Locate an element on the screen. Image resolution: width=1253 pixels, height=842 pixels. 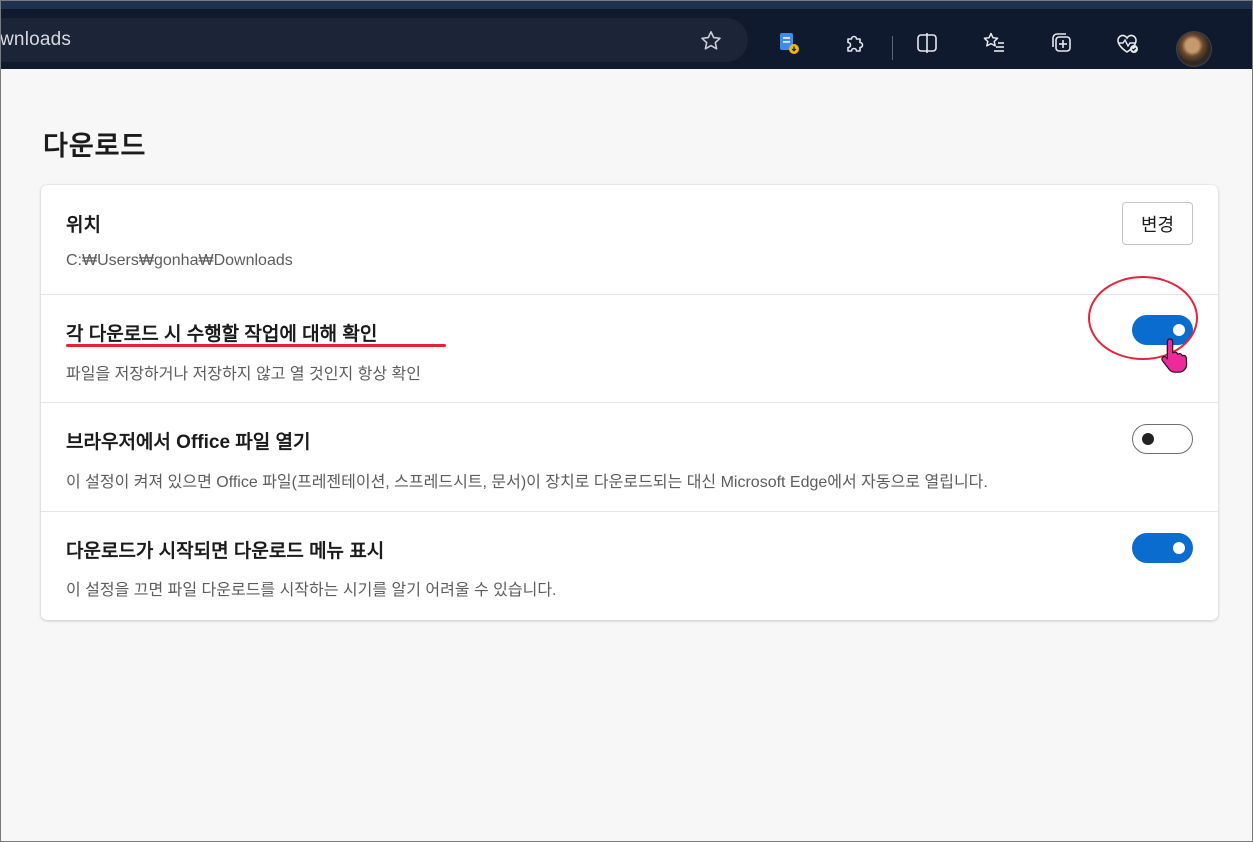
browser-toolbar: wnloads is located at coordinates (626, 34).